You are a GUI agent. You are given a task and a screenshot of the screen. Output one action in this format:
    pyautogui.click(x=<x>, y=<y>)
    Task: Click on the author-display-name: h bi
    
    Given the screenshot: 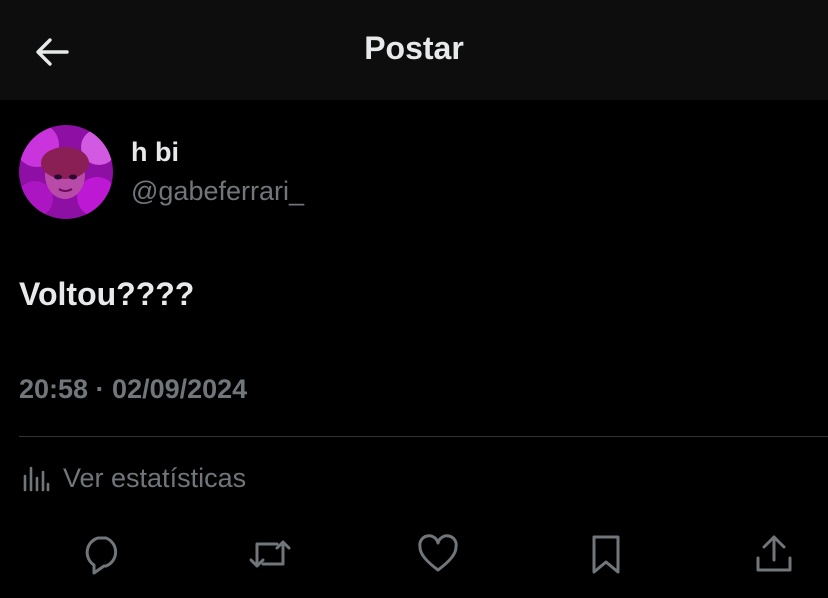 What is the action you would take?
    pyautogui.click(x=155, y=152)
    